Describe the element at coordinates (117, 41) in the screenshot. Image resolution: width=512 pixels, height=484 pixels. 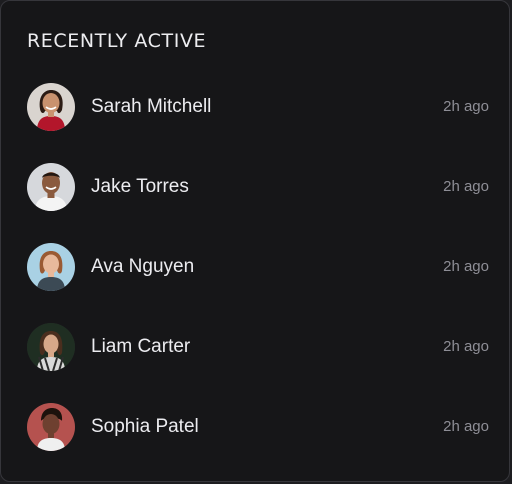
I see `panel-title: RECENTLY ACTIVE` at that location.